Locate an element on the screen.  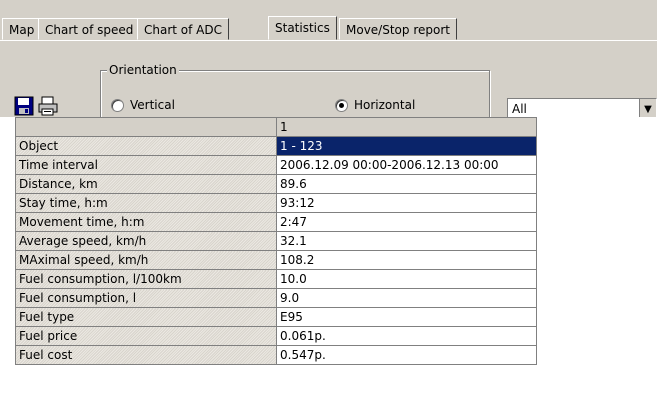
row-value: 2:47 is located at coordinates (406, 222).